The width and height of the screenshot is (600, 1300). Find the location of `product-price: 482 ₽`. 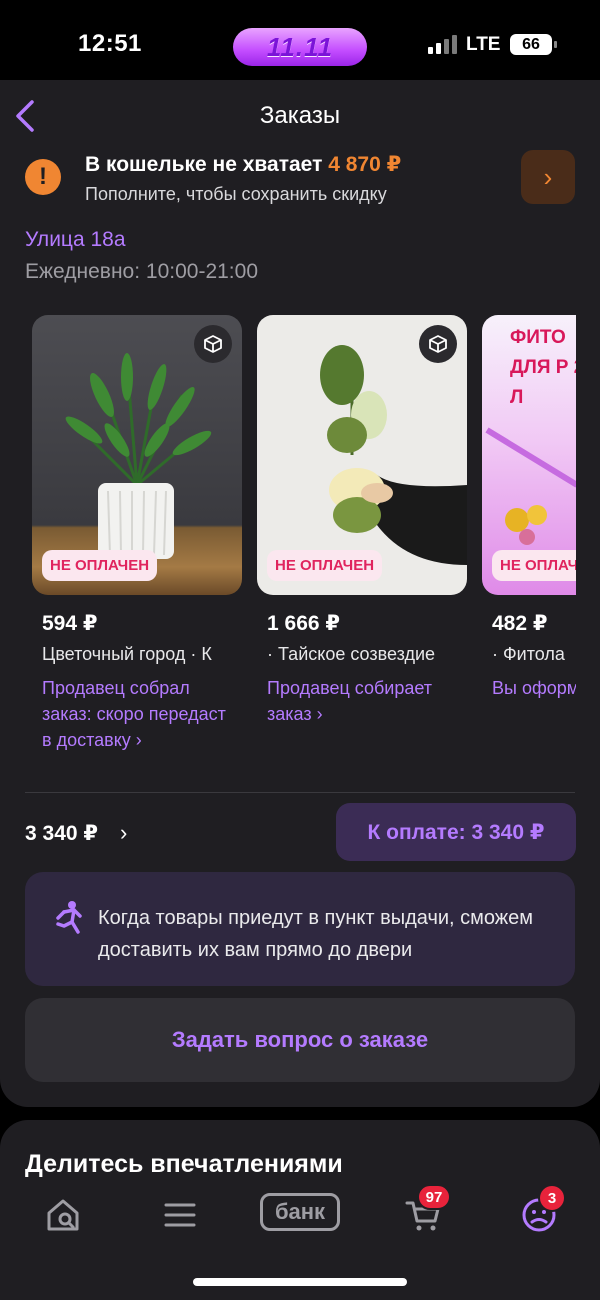

product-price: 482 ₽ is located at coordinates (520, 623).